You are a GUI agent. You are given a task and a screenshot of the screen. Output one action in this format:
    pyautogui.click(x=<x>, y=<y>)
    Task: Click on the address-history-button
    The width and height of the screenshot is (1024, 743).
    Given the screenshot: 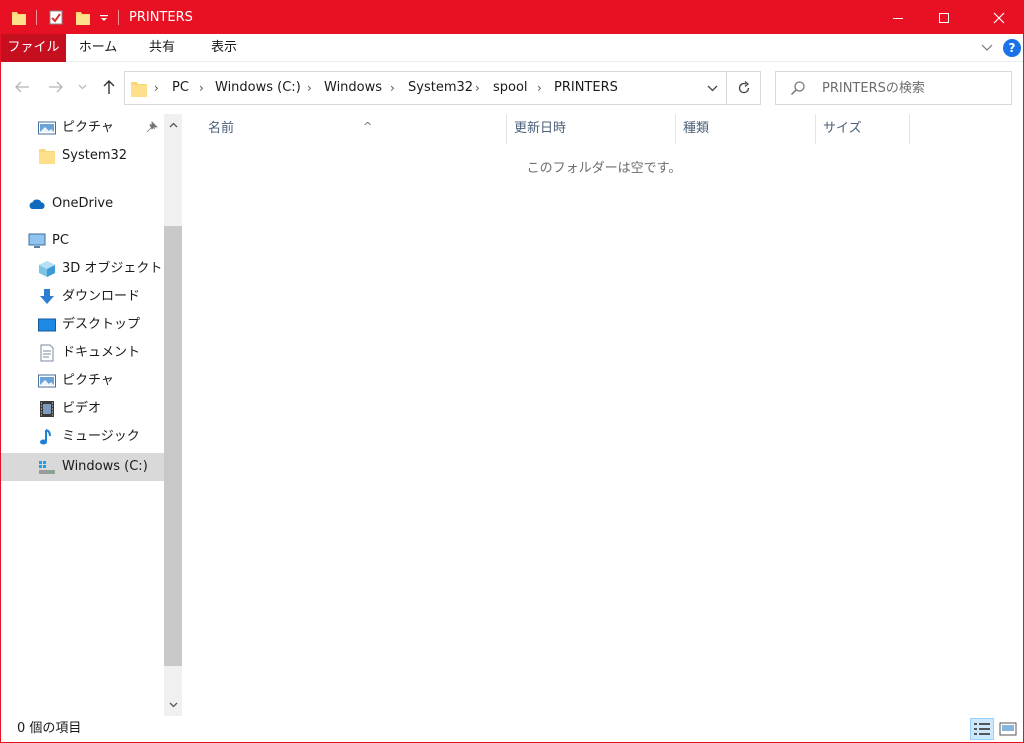 What is the action you would take?
    pyautogui.click(x=712, y=88)
    